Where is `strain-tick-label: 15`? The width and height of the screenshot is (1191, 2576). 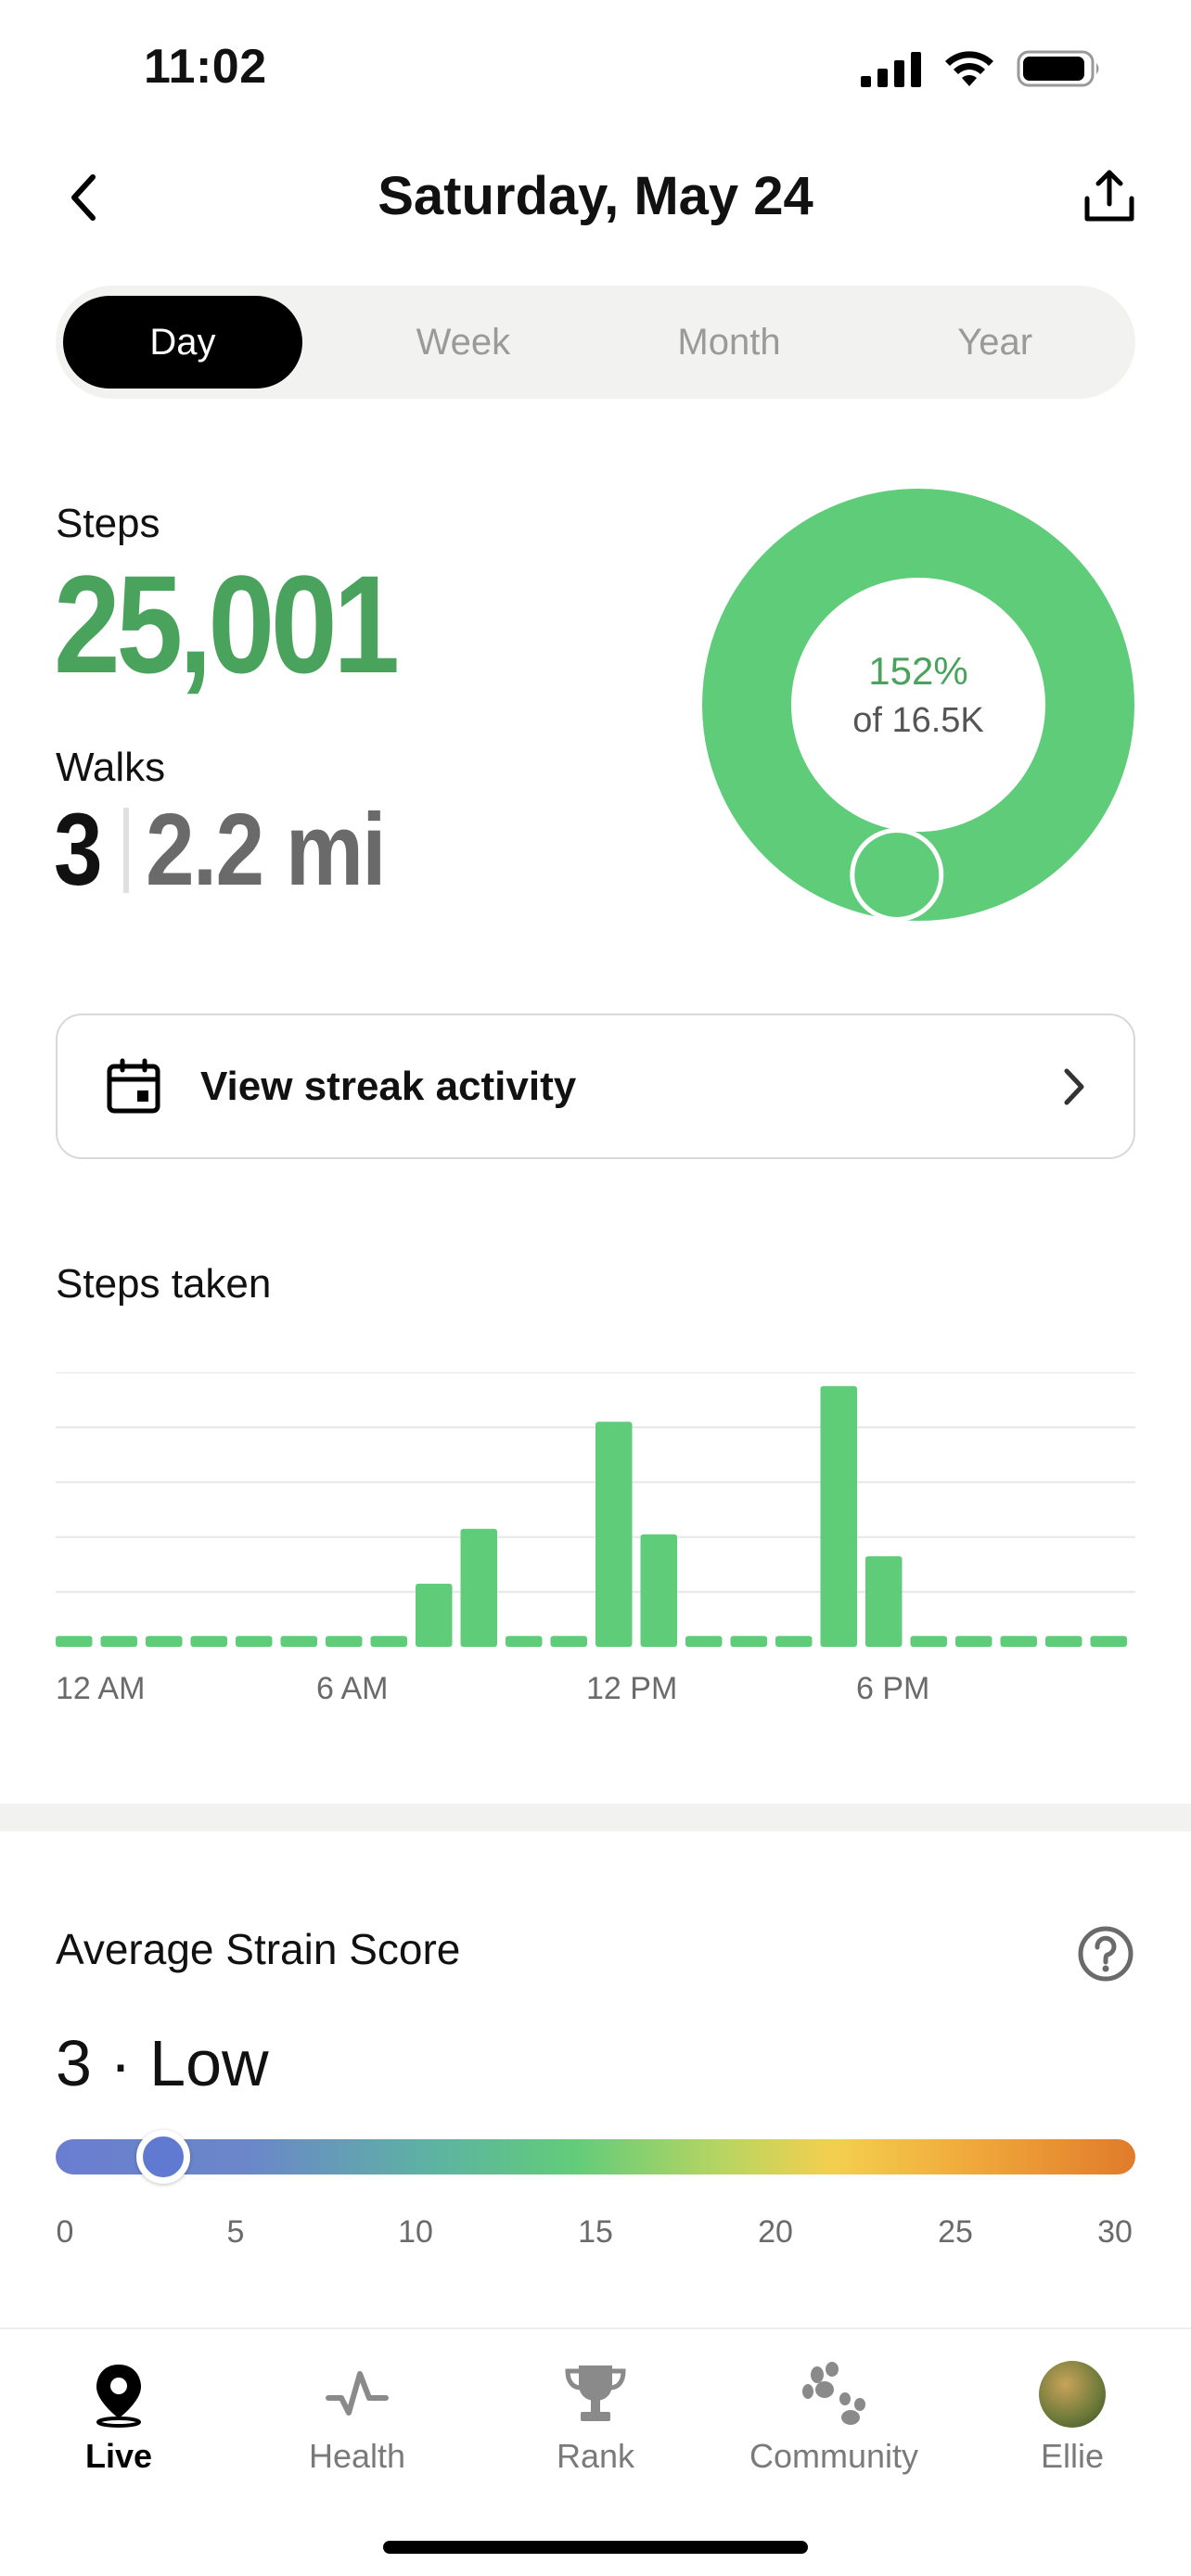
strain-tick-label: 15 is located at coordinates (595, 2232).